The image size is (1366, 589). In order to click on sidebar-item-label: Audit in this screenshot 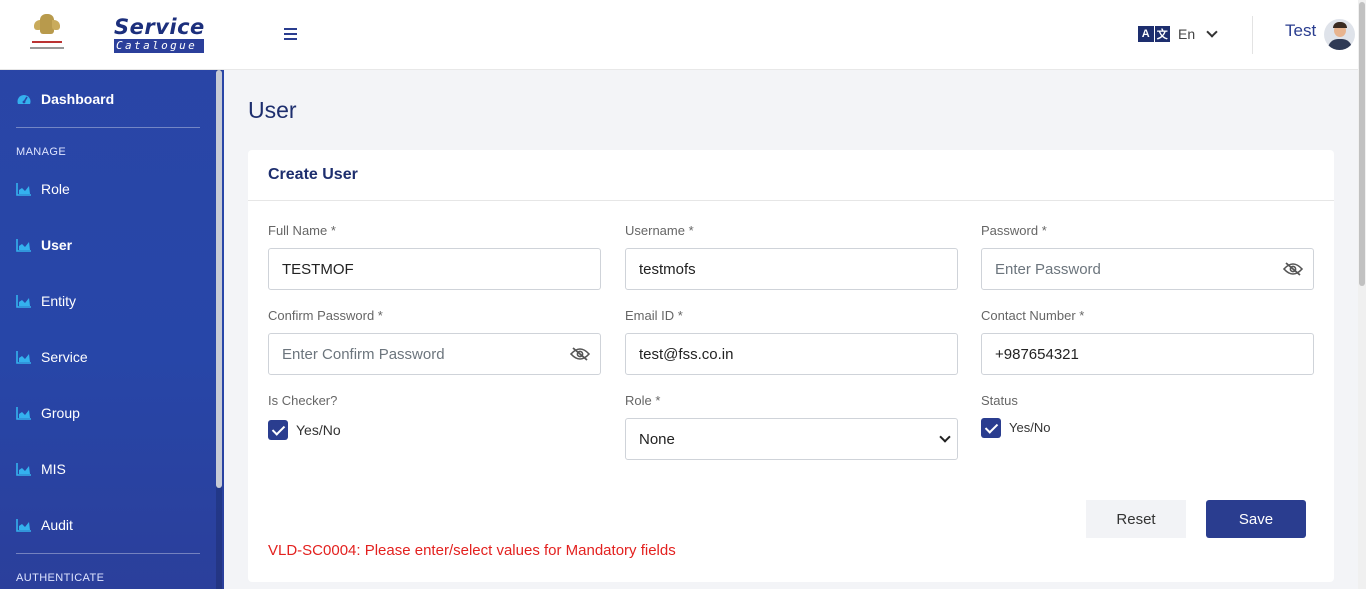, I will do `click(57, 525)`.